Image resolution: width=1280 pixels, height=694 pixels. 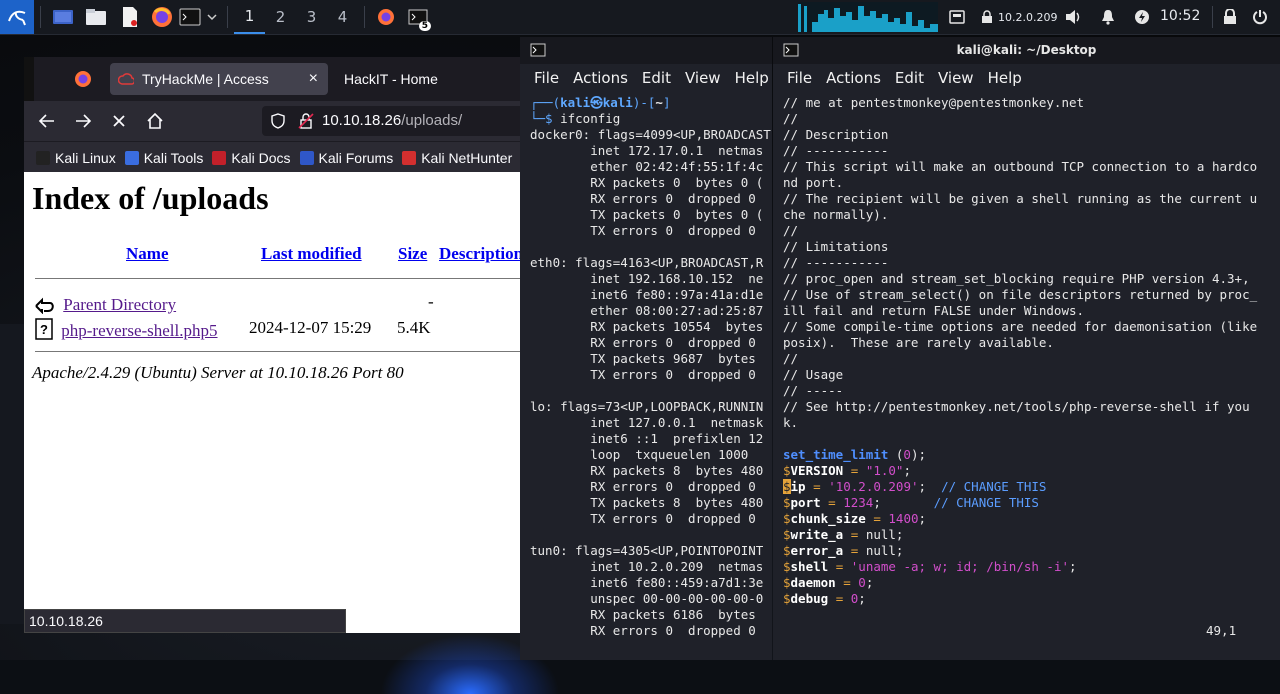 What do you see at coordinates (311, 17) in the screenshot?
I see `workspace-3: 3` at bounding box center [311, 17].